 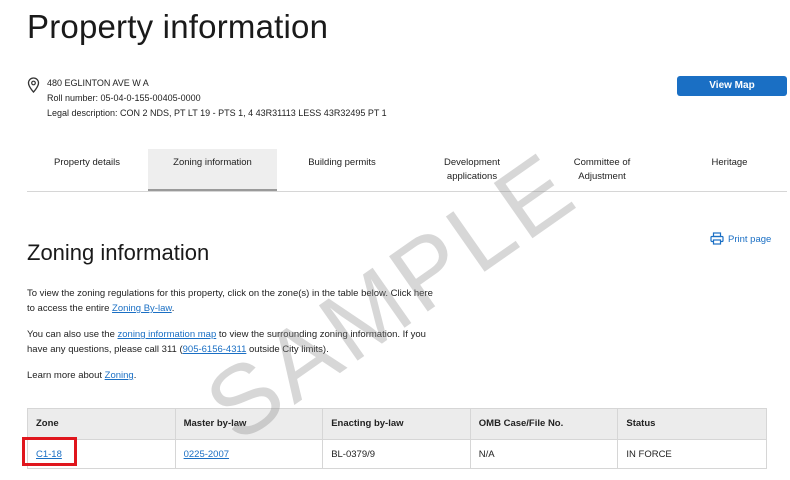 I want to click on tab-label: Zoning information, so click(x=212, y=162).